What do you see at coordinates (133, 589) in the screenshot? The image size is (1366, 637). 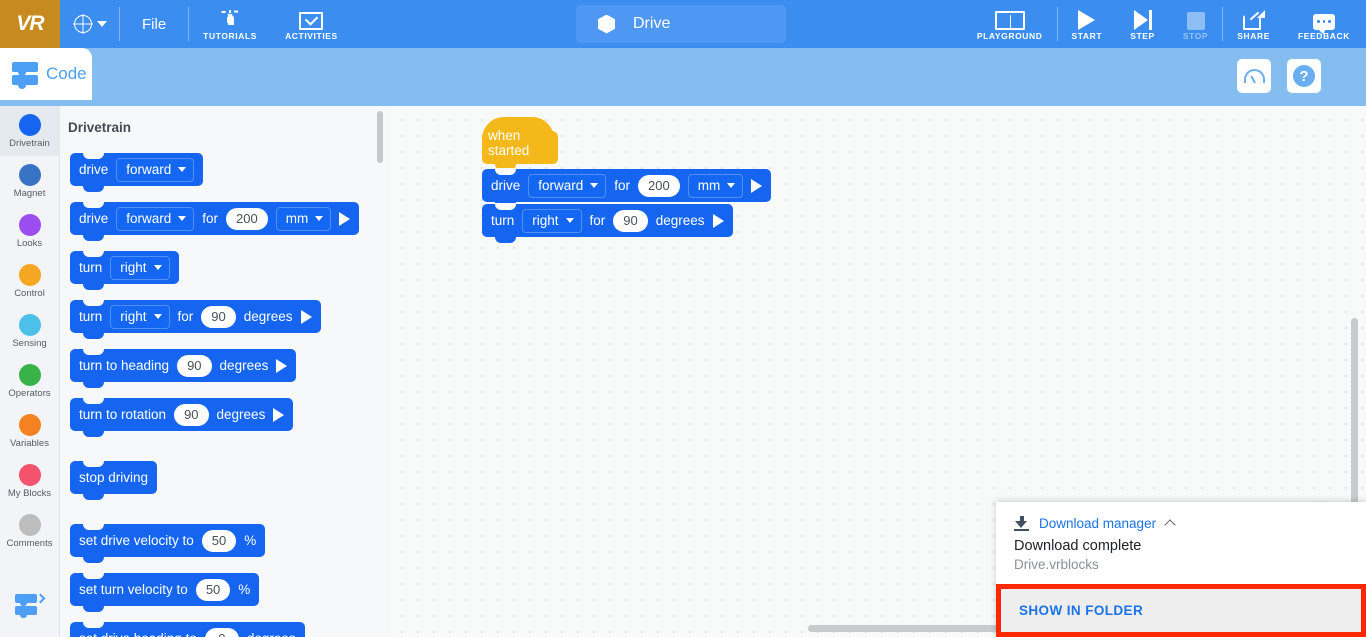 I see `block-text: set turn velocity to` at bounding box center [133, 589].